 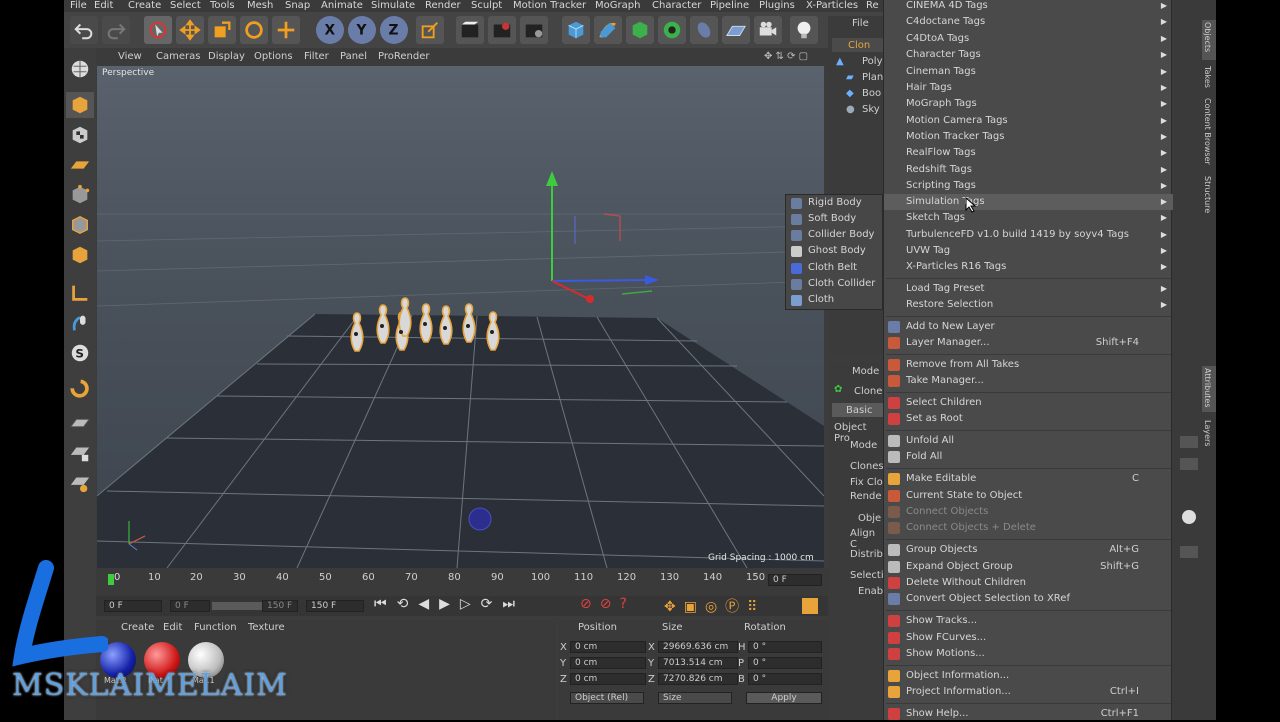 What do you see at coordinates (342, 5) in the screenshot?
I see `menu-animate: Animate` at bounding box center [342, 5].